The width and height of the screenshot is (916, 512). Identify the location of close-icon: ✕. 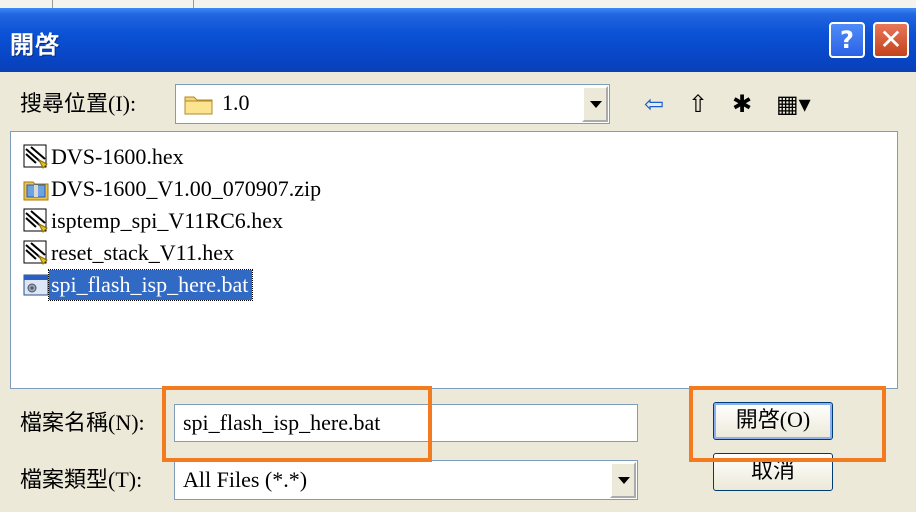
(891, 39).